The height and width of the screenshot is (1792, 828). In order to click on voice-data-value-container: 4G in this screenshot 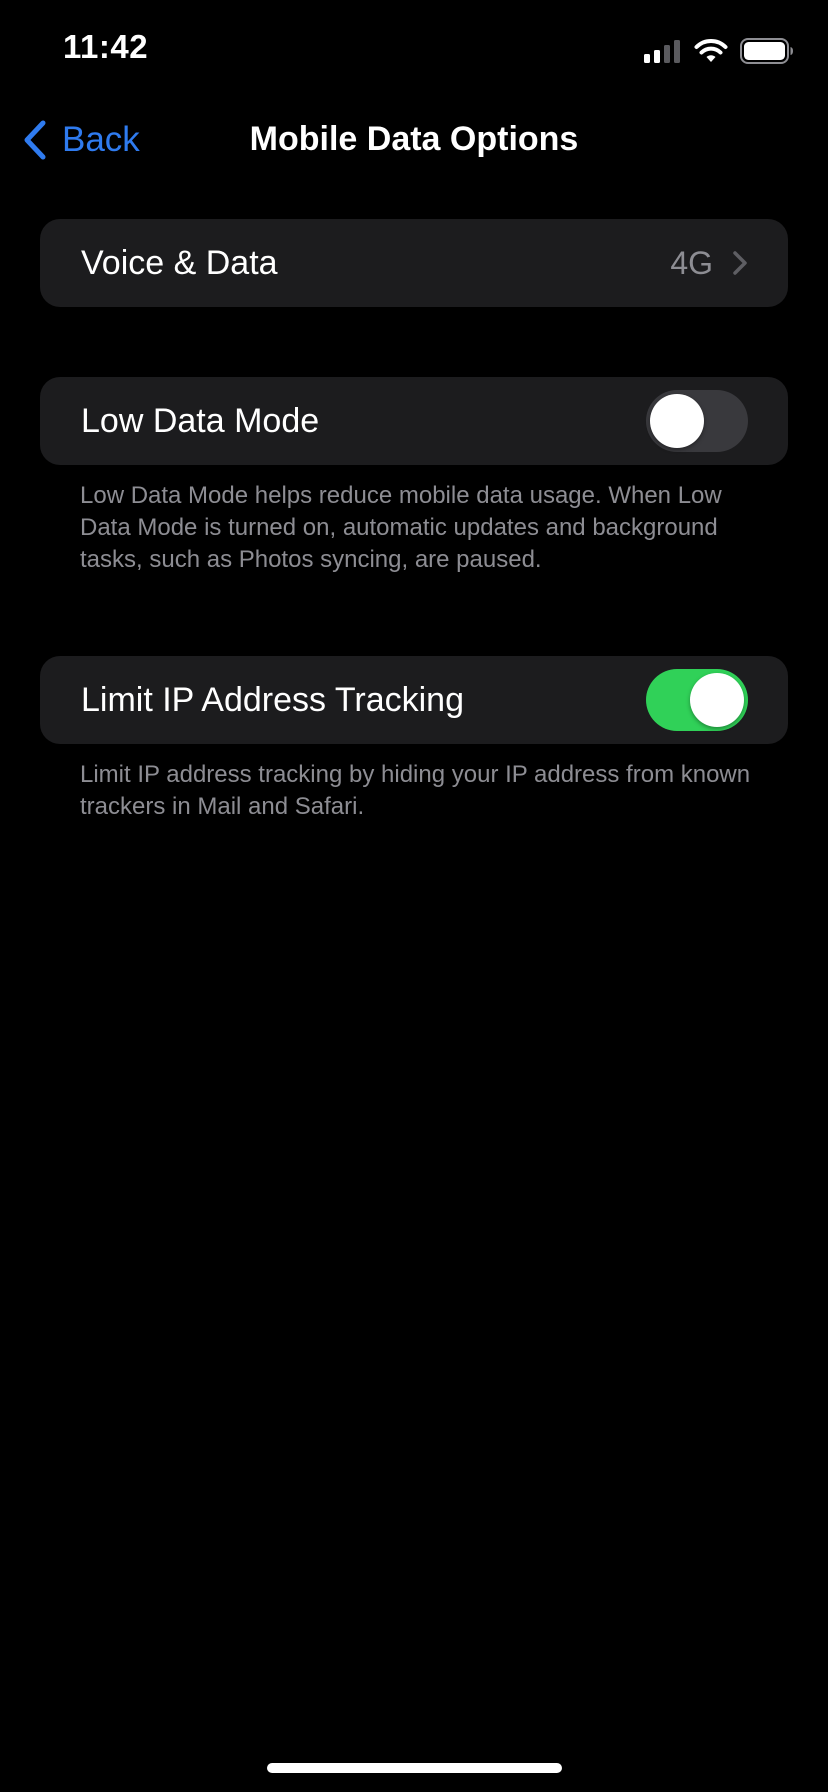, I will do `click(708, 263)`.